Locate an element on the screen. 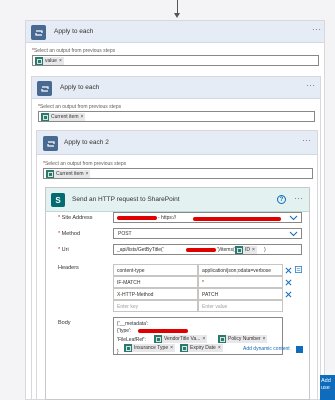 This screenshot has height=400, width=335. expiry-date-token: Expiry Date × is located at coordinates (201, 348).